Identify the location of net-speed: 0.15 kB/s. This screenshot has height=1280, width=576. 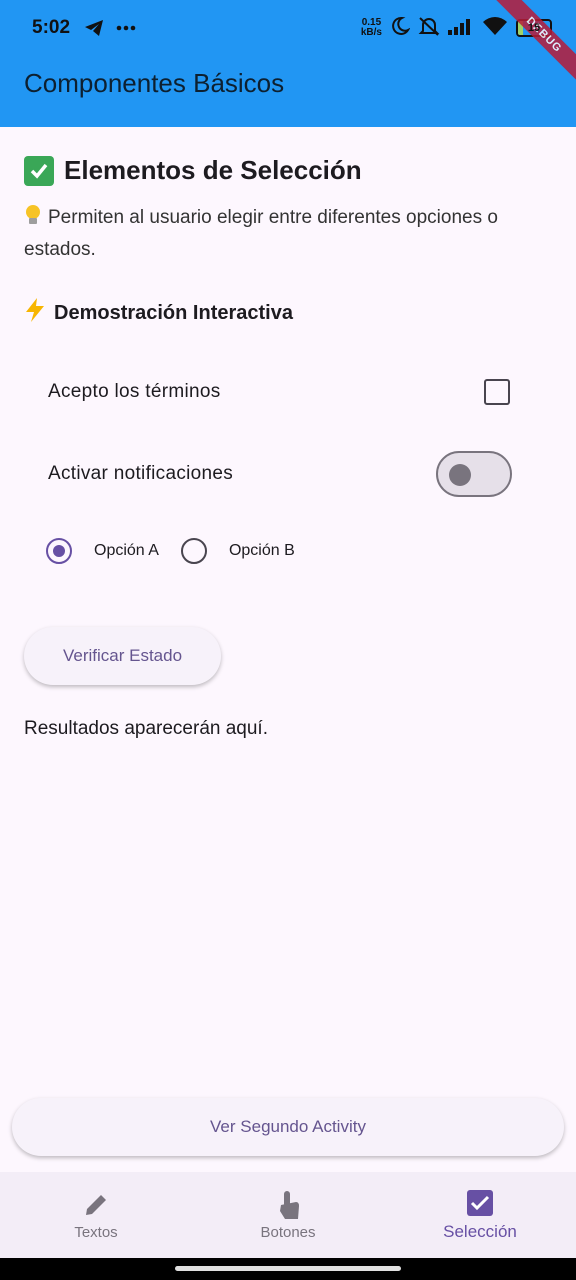
(371, 28).